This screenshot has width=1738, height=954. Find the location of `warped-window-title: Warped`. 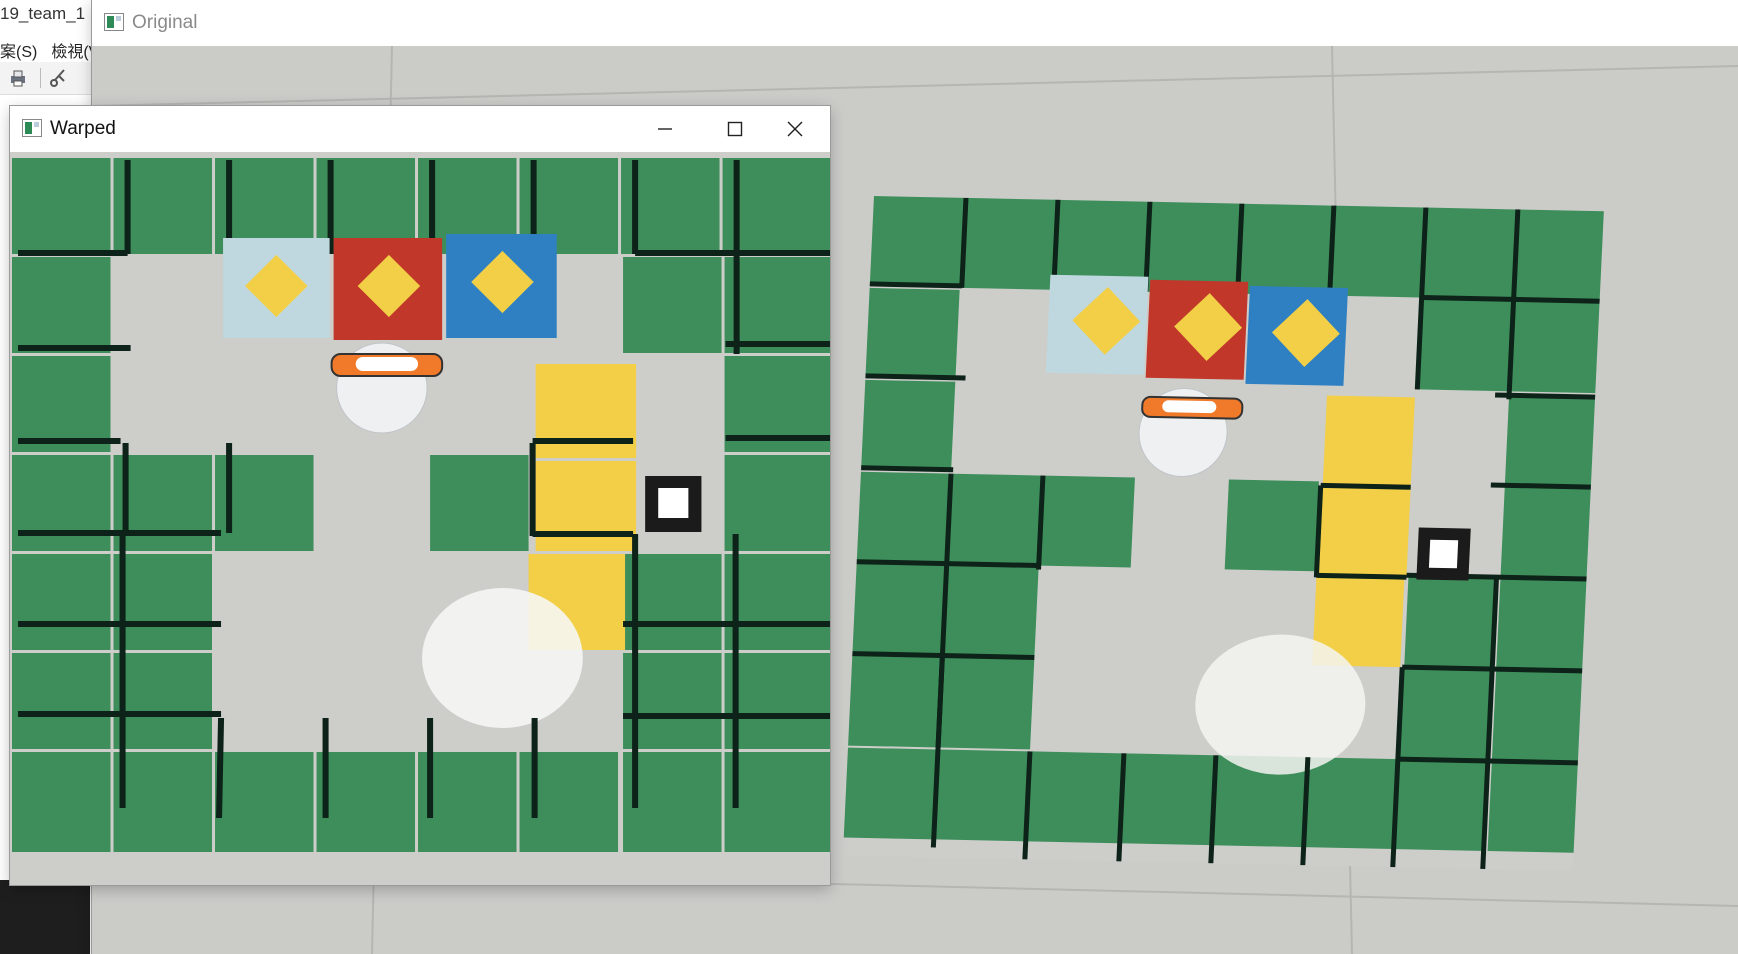

warped-window-title: Warped is located at coordinates (83, 128).